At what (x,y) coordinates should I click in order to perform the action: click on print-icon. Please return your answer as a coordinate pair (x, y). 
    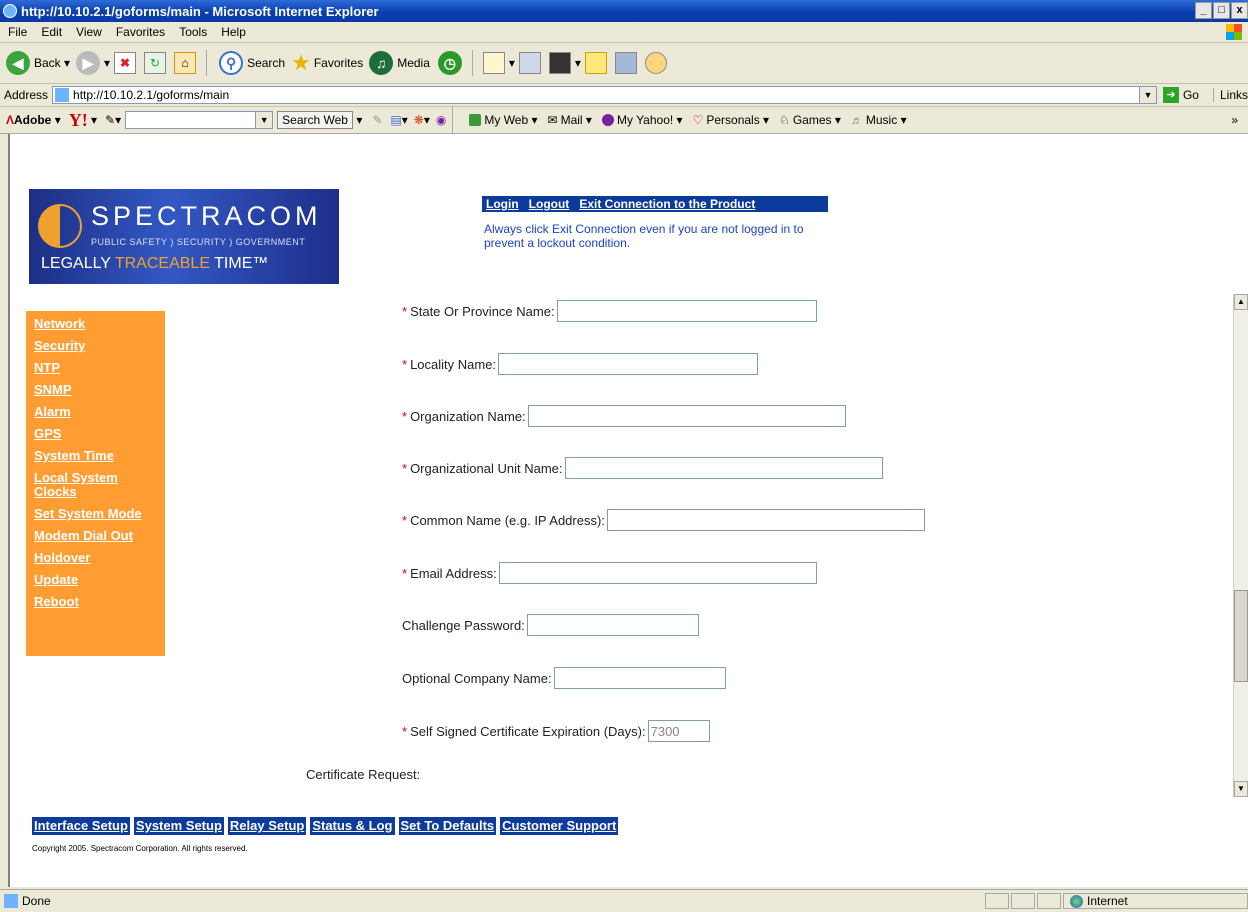
    Looking at the image, I should click on (529, 63).